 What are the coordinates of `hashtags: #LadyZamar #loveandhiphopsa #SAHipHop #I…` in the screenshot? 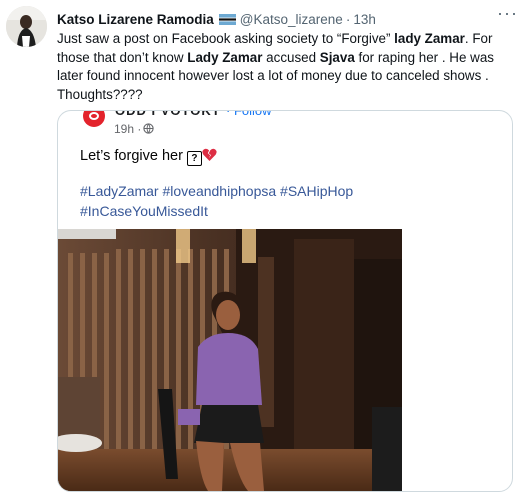 It's located at (285, 201).